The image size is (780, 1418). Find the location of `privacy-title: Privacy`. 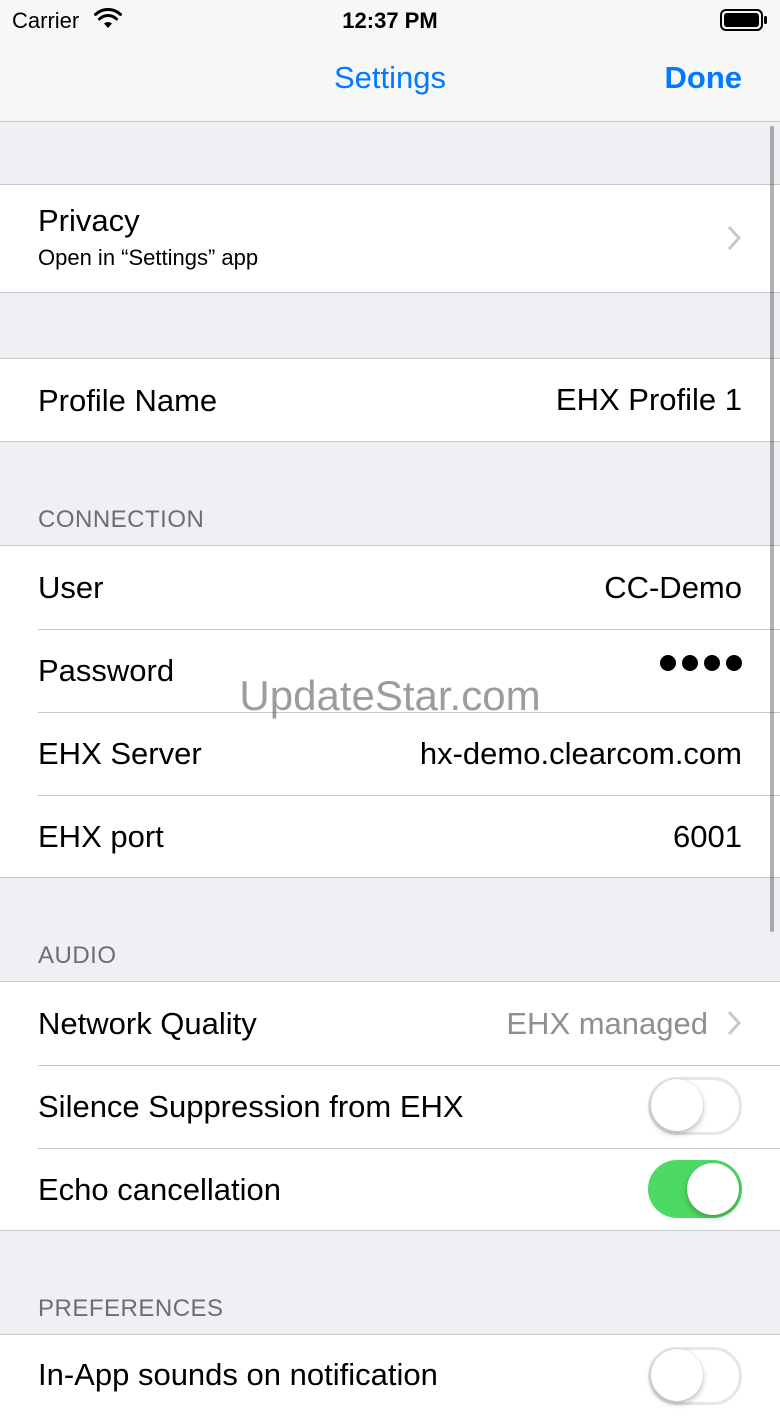

privacy-title: Privacy is located at coordinates (89, 220).